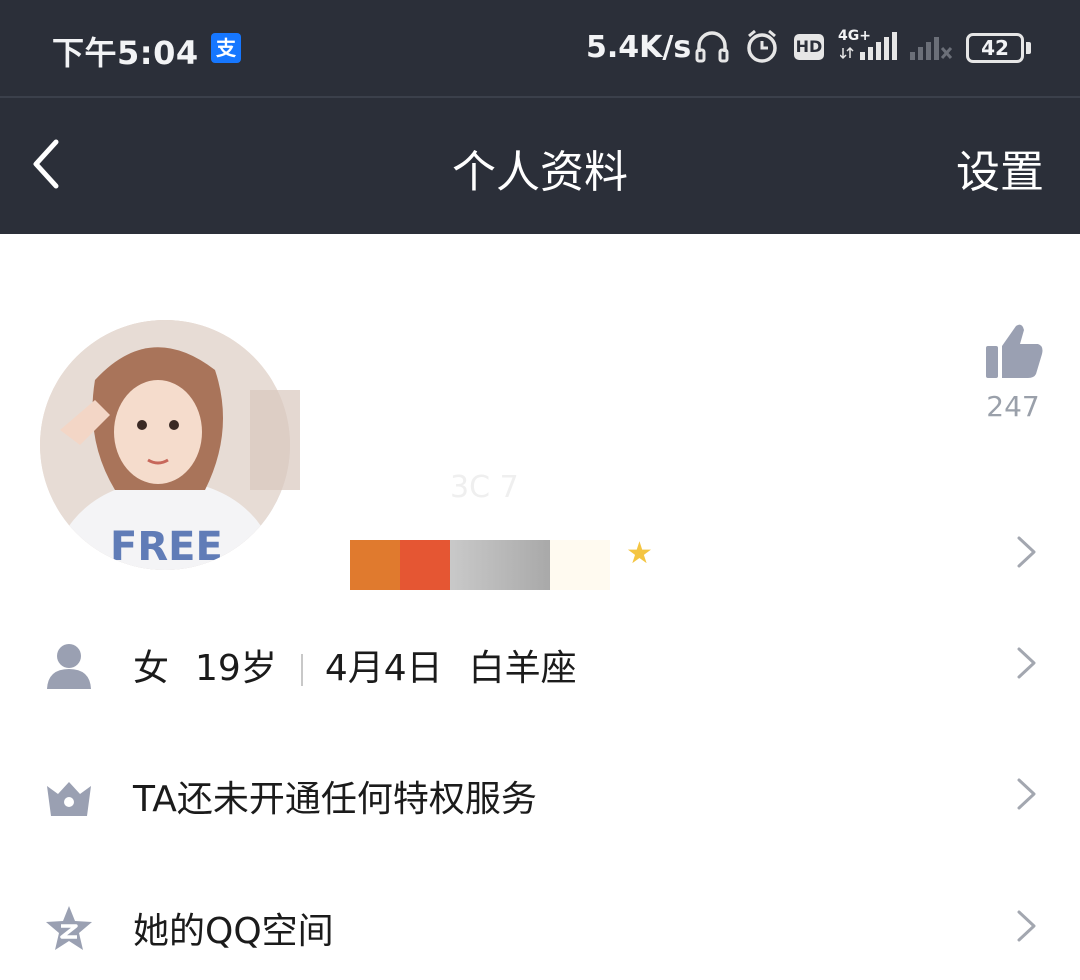 The image size is (1080, 980). Describe the element at coordinates (540, 172) in the screenshot. I see `page-title: 个人资料` at that location.